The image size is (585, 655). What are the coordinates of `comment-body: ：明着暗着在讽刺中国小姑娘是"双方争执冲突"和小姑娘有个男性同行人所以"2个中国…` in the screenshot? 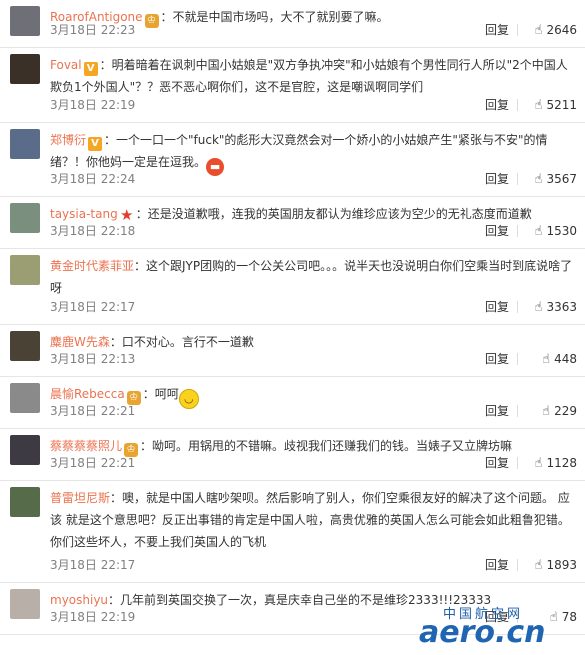 It's located at (309, 76).